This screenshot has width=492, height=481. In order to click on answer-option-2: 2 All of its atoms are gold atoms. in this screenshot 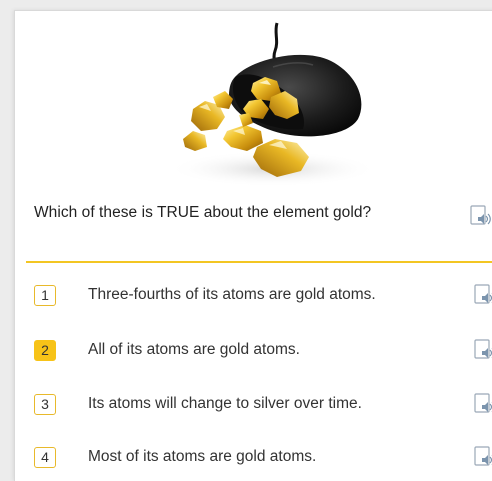, I will do `click(263, 352)`.